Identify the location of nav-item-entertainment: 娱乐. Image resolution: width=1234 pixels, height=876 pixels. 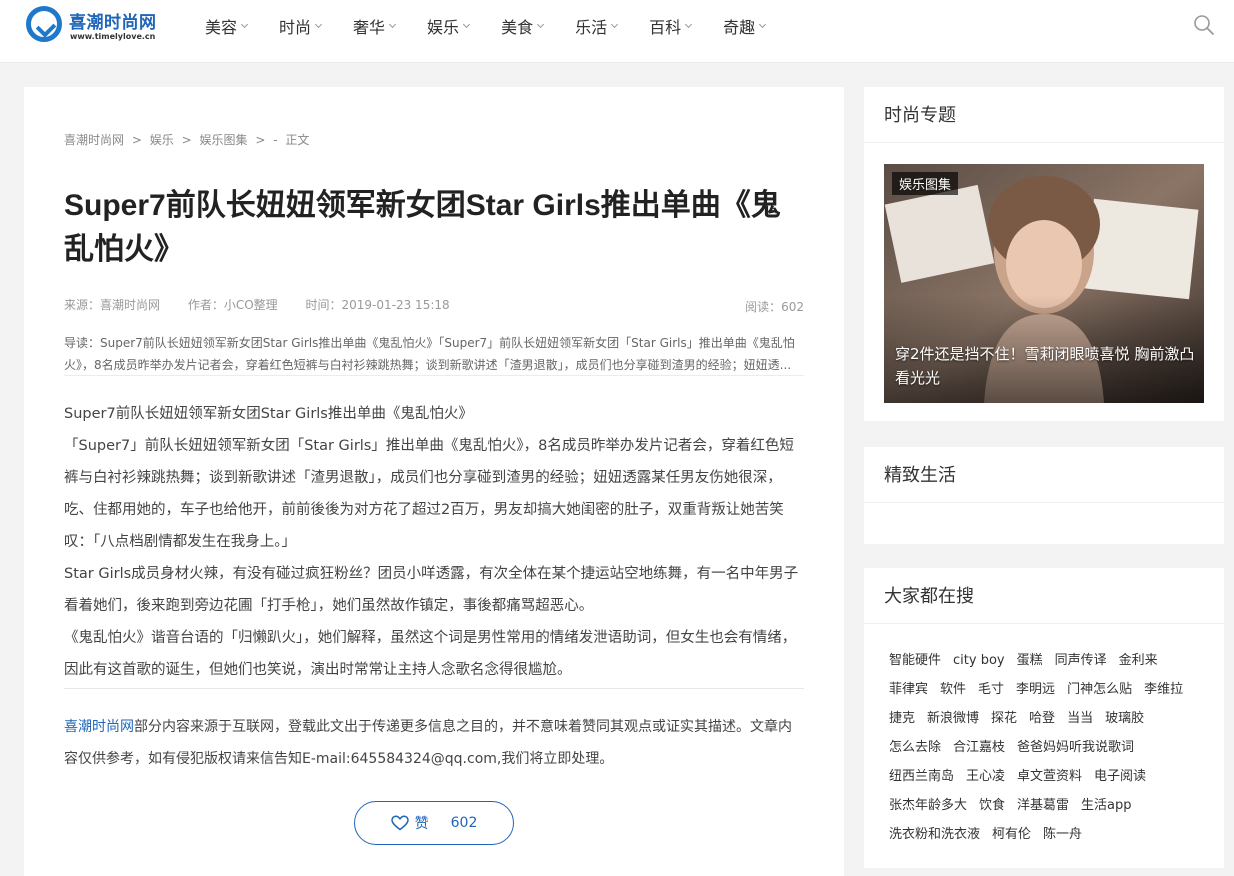
(449, 26).